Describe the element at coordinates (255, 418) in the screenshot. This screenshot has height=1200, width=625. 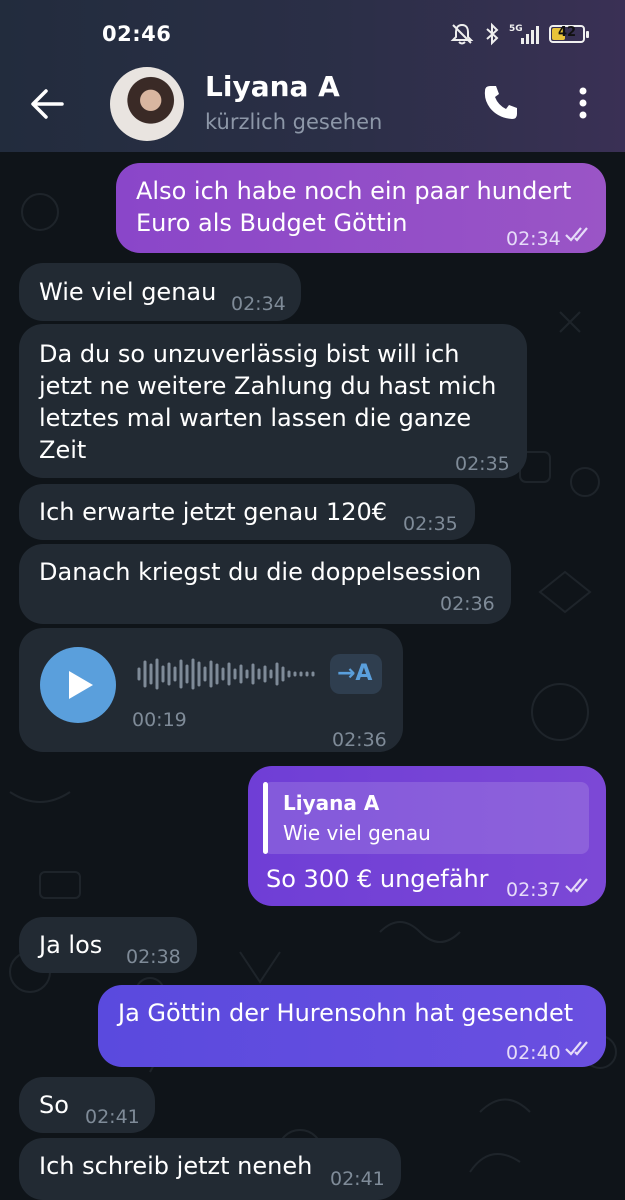
I see `message-text: letztes mal warten lassen die ganze` at that location.